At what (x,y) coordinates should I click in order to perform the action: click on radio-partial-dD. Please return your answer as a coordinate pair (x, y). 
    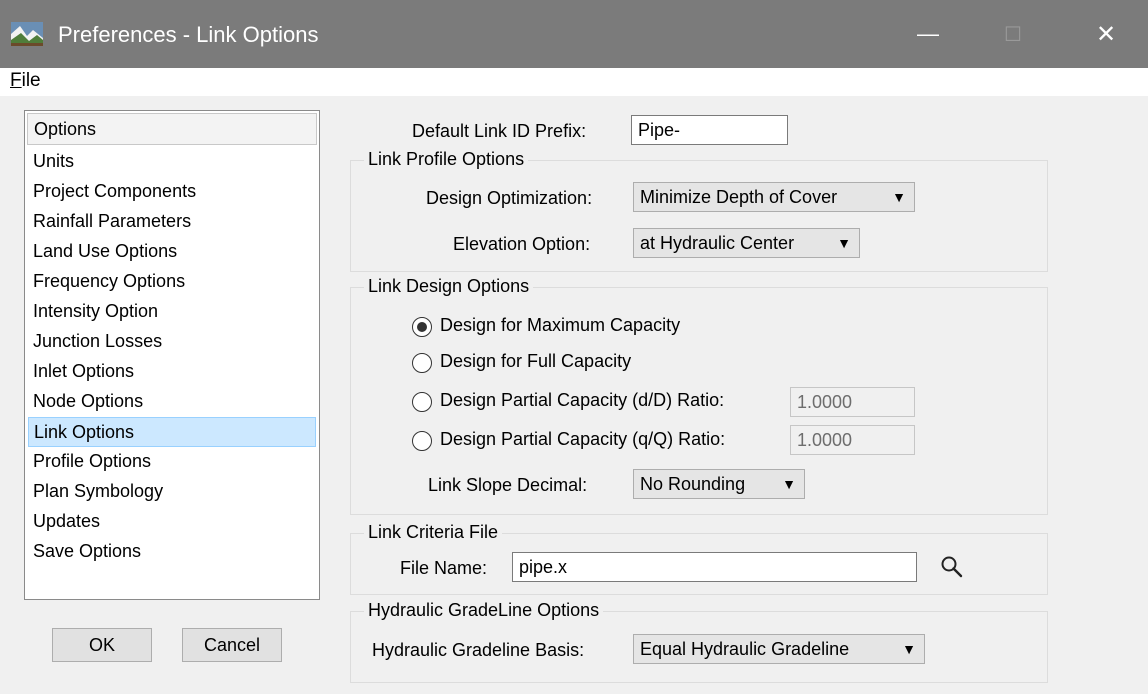
    Looking at the image, I should click on (422, 402).